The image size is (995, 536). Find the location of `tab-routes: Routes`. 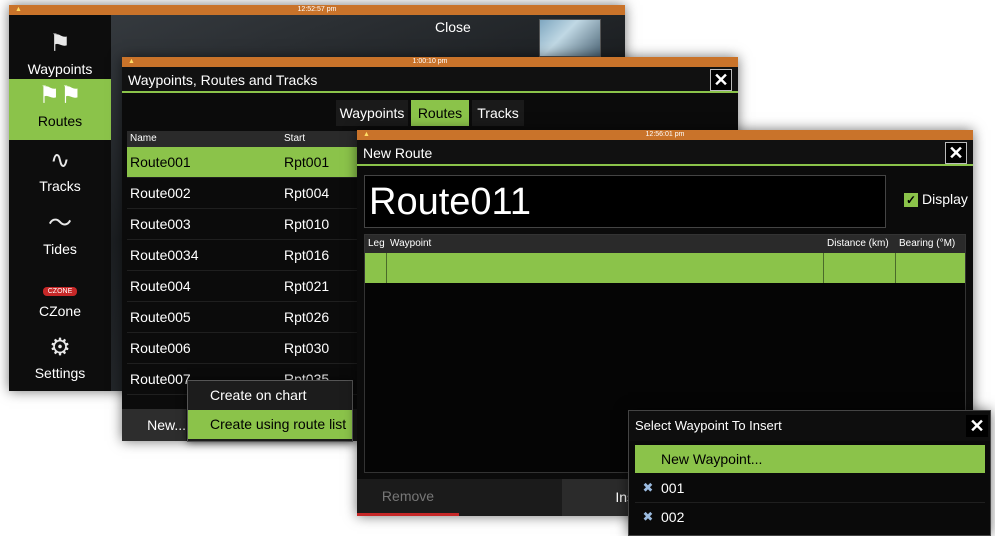

tab-routes: Routes is located at coordinates (440, 113).